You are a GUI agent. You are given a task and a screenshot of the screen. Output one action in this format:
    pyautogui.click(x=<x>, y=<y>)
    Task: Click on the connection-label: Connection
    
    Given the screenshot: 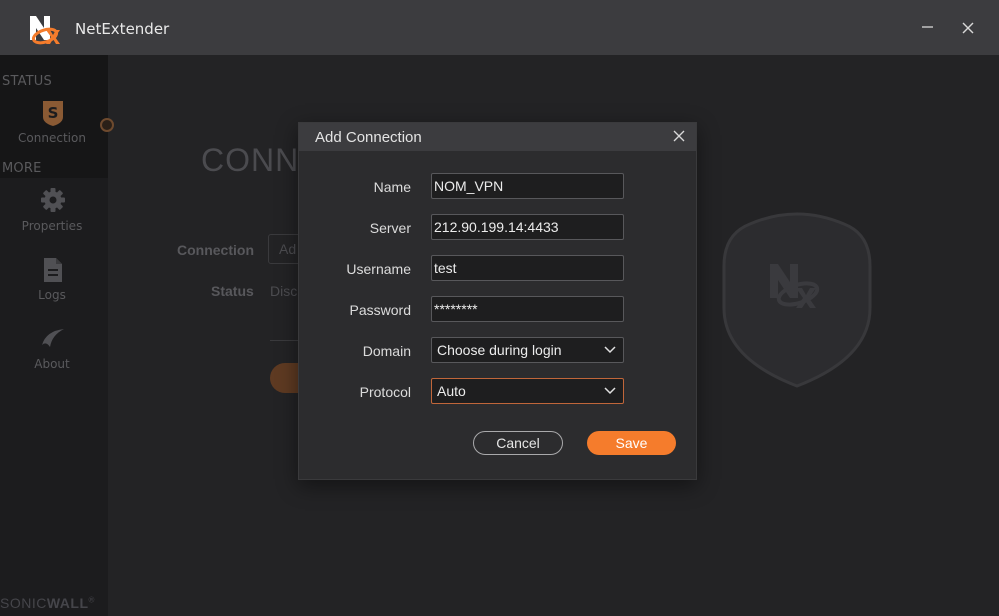 What is the action you would take?
    pyautogui.click(x=215, y=250)
    